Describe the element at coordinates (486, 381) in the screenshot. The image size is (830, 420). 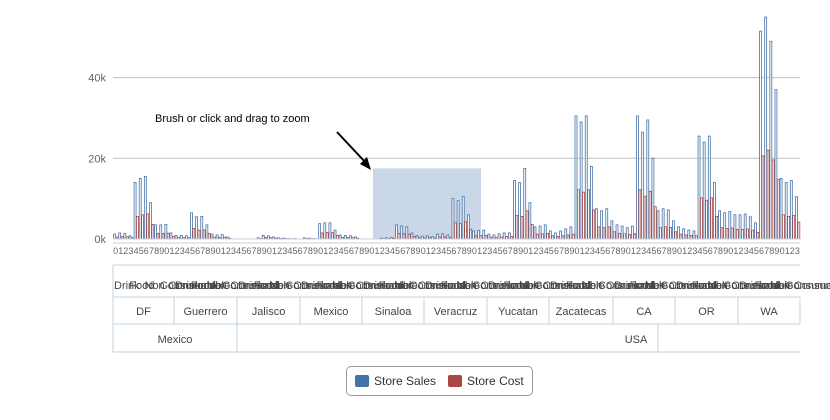
I see `legend-item-store-cost: Store Cost` at that location.